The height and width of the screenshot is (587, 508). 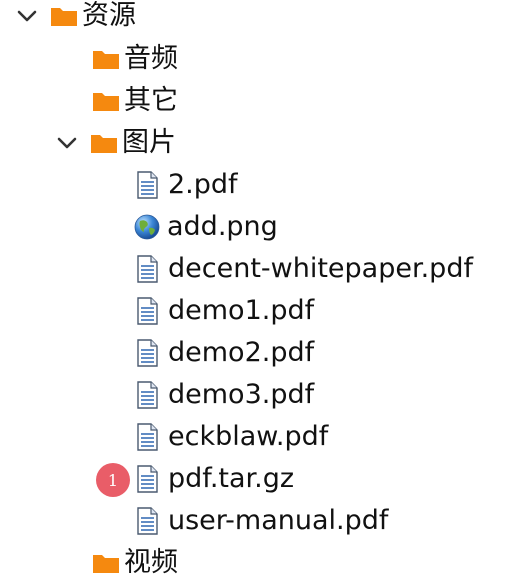 I want to click on tree-node-audio: 音频, so click(x=135, y=59).